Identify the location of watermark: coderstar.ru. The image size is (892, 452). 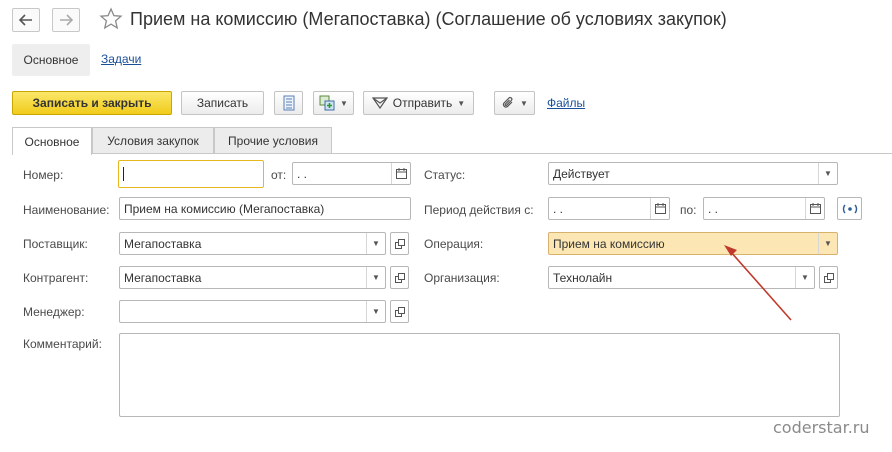
(821, 427).